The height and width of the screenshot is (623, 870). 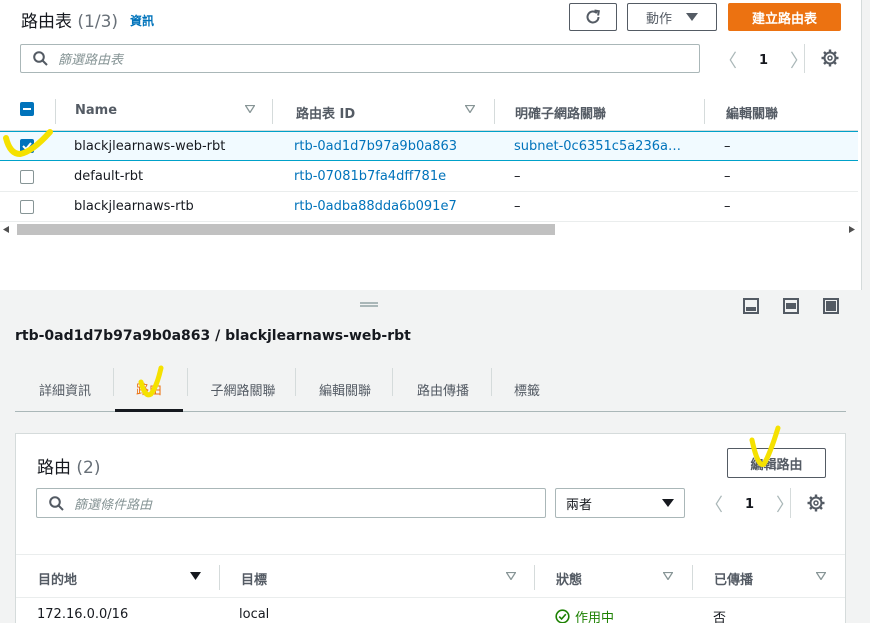 What do you see at coordinates (776, 463) in the screenshot?
I see `edit-routes-button: 編輯路由` at bounding box center [776, 463].